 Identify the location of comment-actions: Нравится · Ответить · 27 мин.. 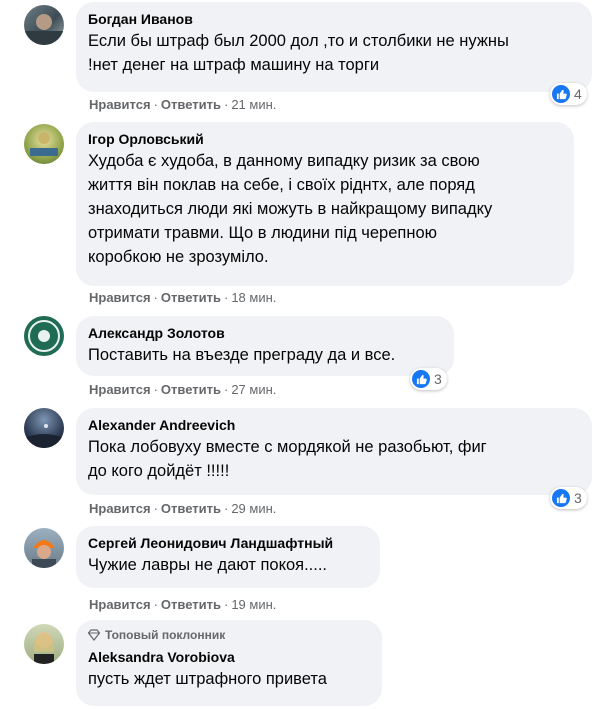
(183, 389).